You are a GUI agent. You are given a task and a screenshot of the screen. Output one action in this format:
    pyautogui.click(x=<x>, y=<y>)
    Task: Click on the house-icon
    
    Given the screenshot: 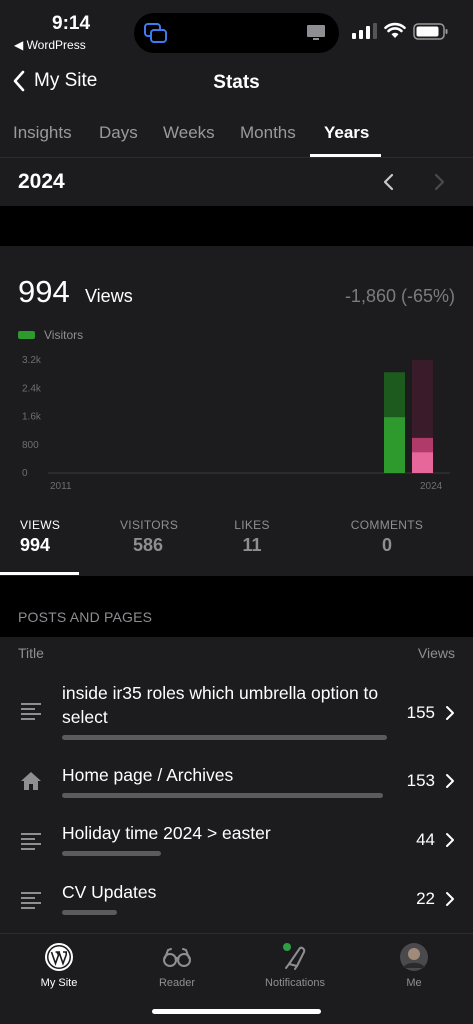 What is the action you would take?
    pyautogui.click(x=31, y=781)
    